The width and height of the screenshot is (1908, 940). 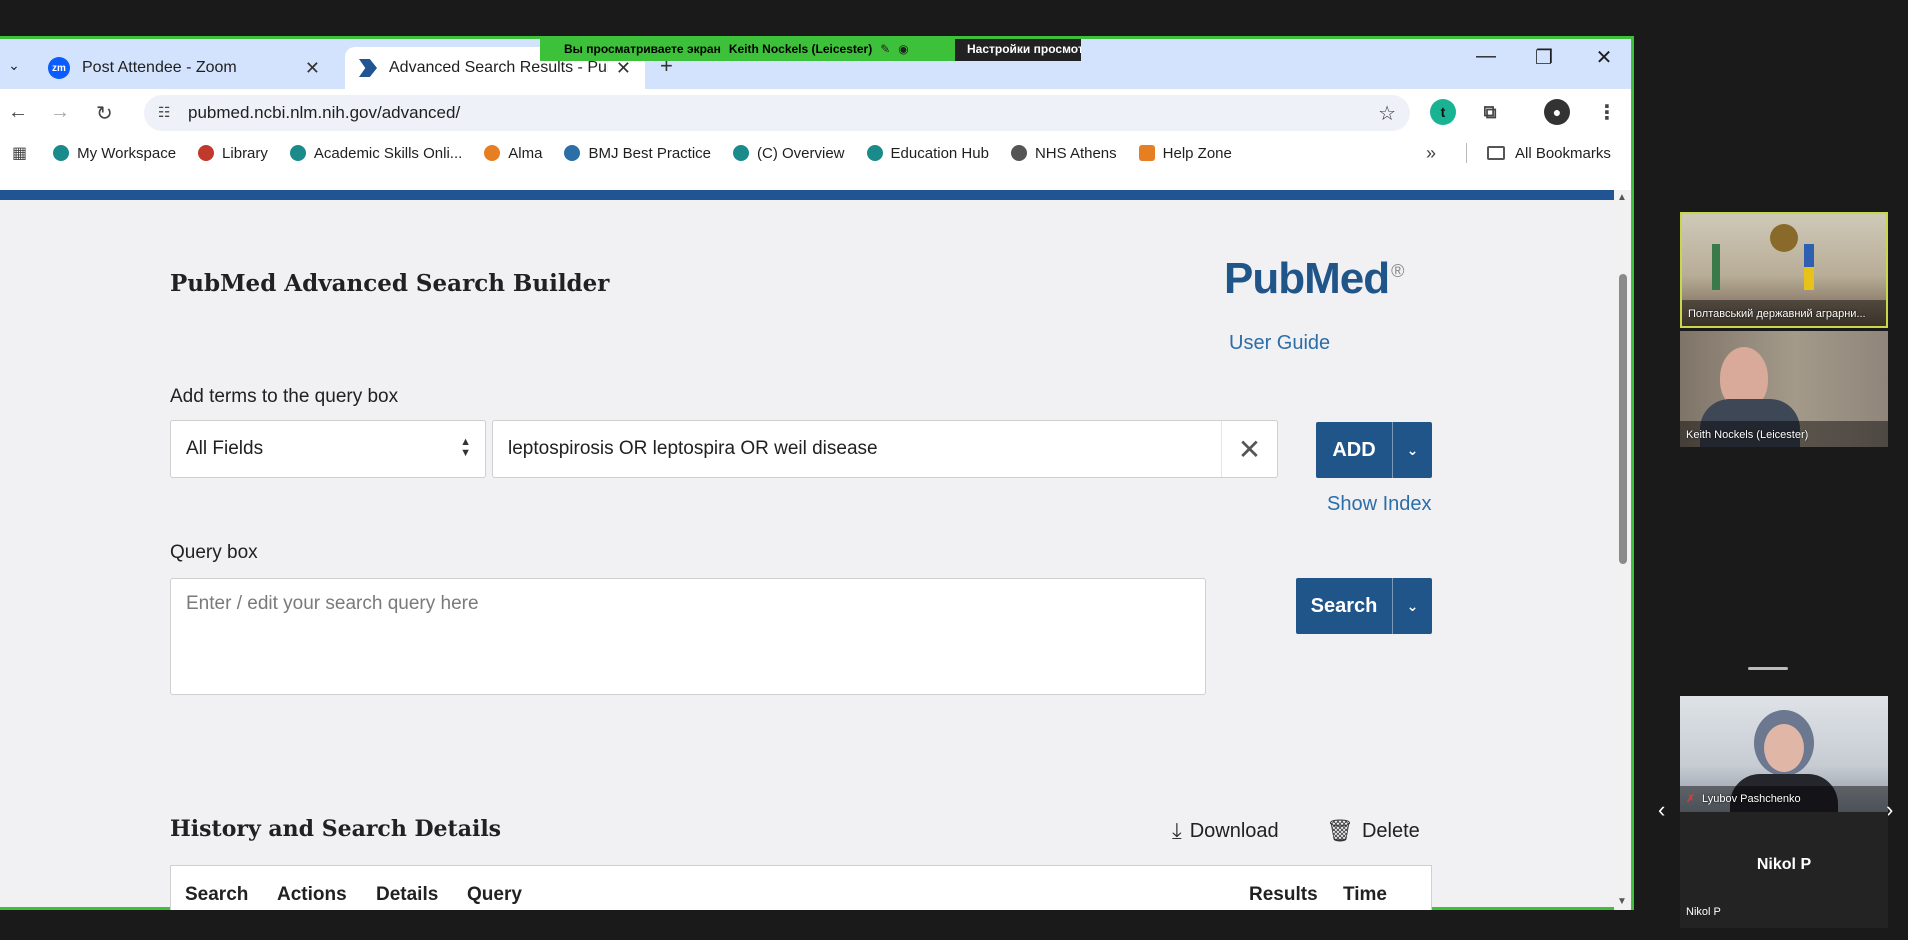 I want to click on query-box-label: Query box, so click(x=214, y=552).